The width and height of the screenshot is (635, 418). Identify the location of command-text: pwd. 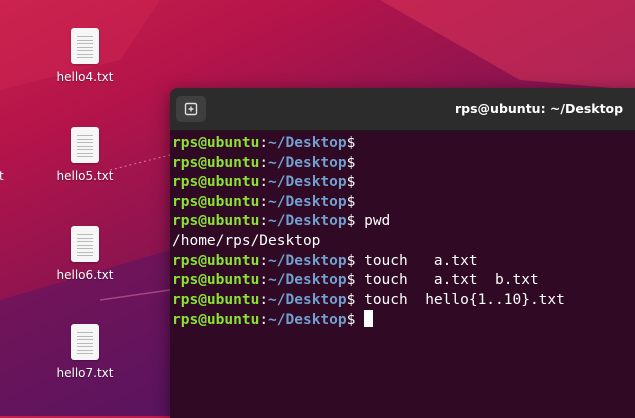
(373, 221).